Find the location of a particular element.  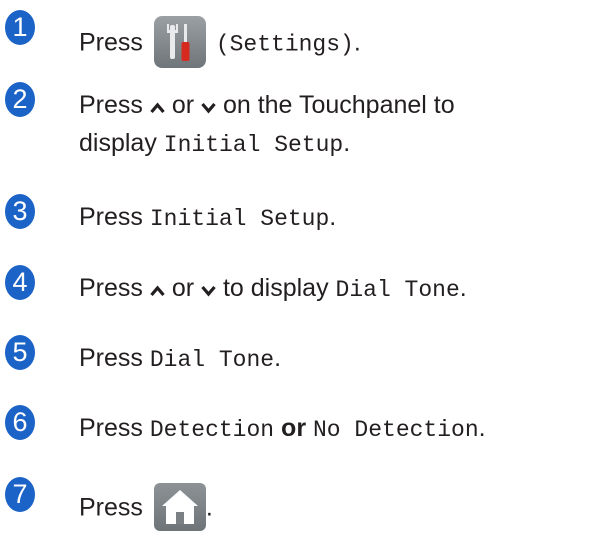

step-6: 6 Press Detection or No Detection. is located at coordinates (305, 429).